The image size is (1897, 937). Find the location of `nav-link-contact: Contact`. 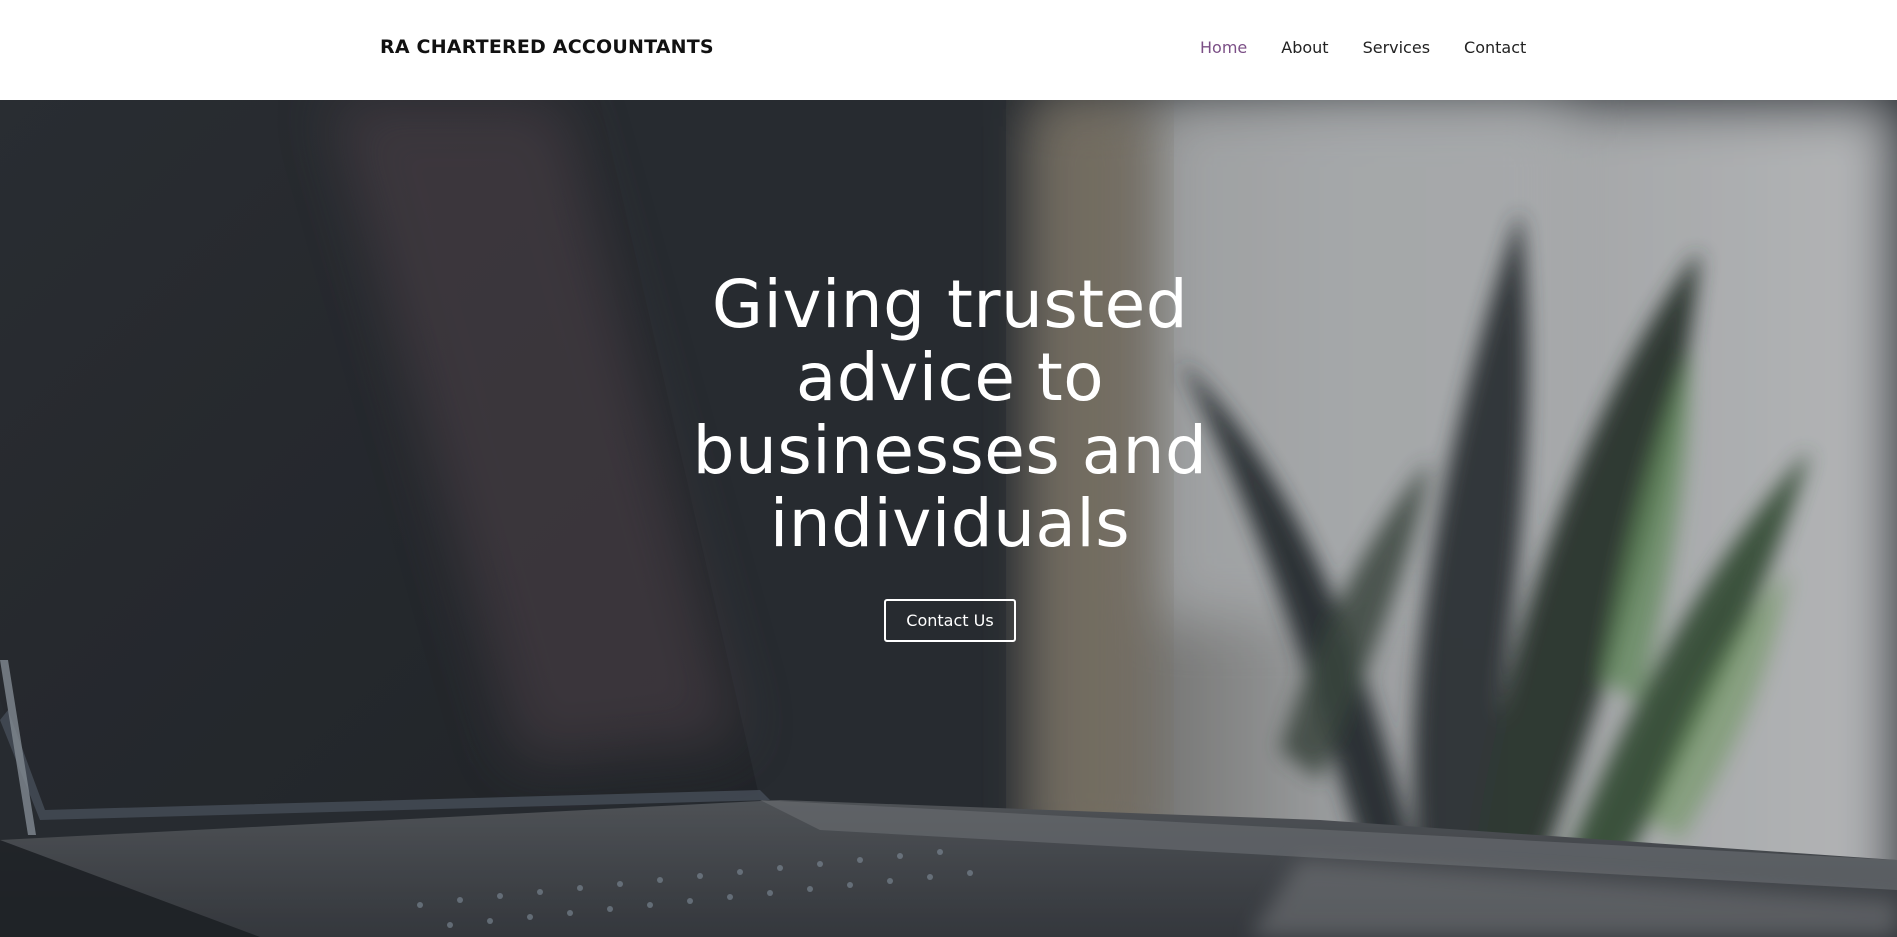

nav-link-contact: Contact is located at coordinates (1495, 47).